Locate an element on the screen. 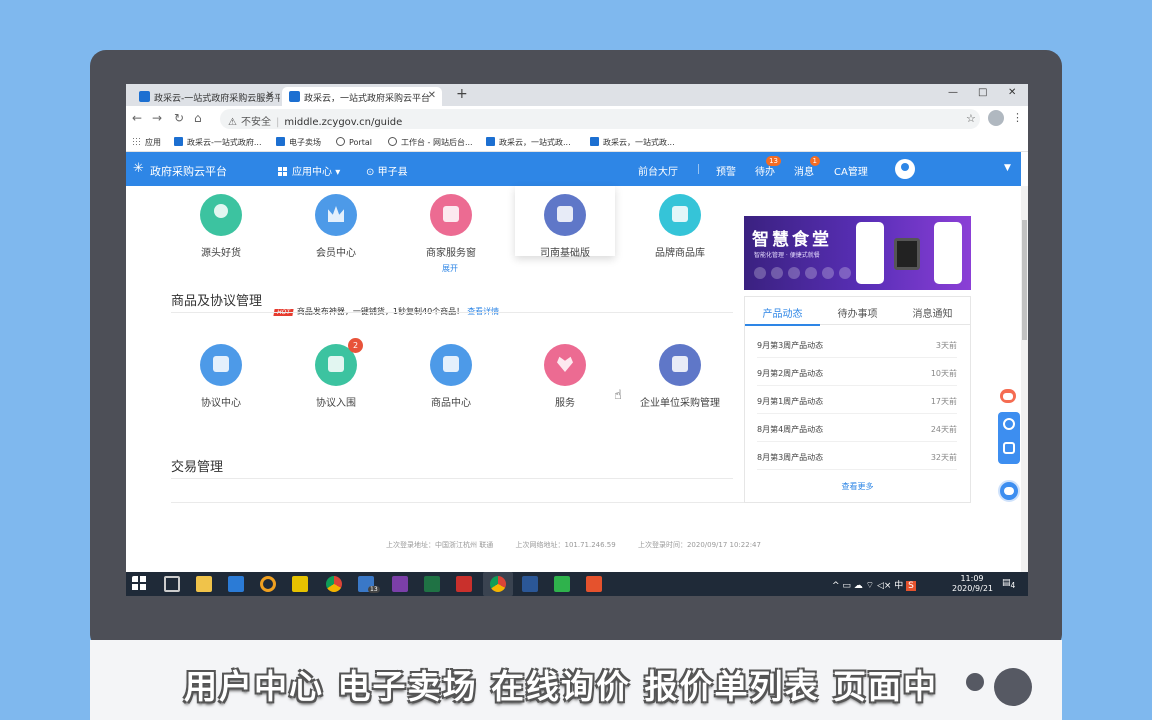 The height and width of the screenshot is (720, 1152). app-brand-library: 品牌商品库 is located at coordinates (680, 226).